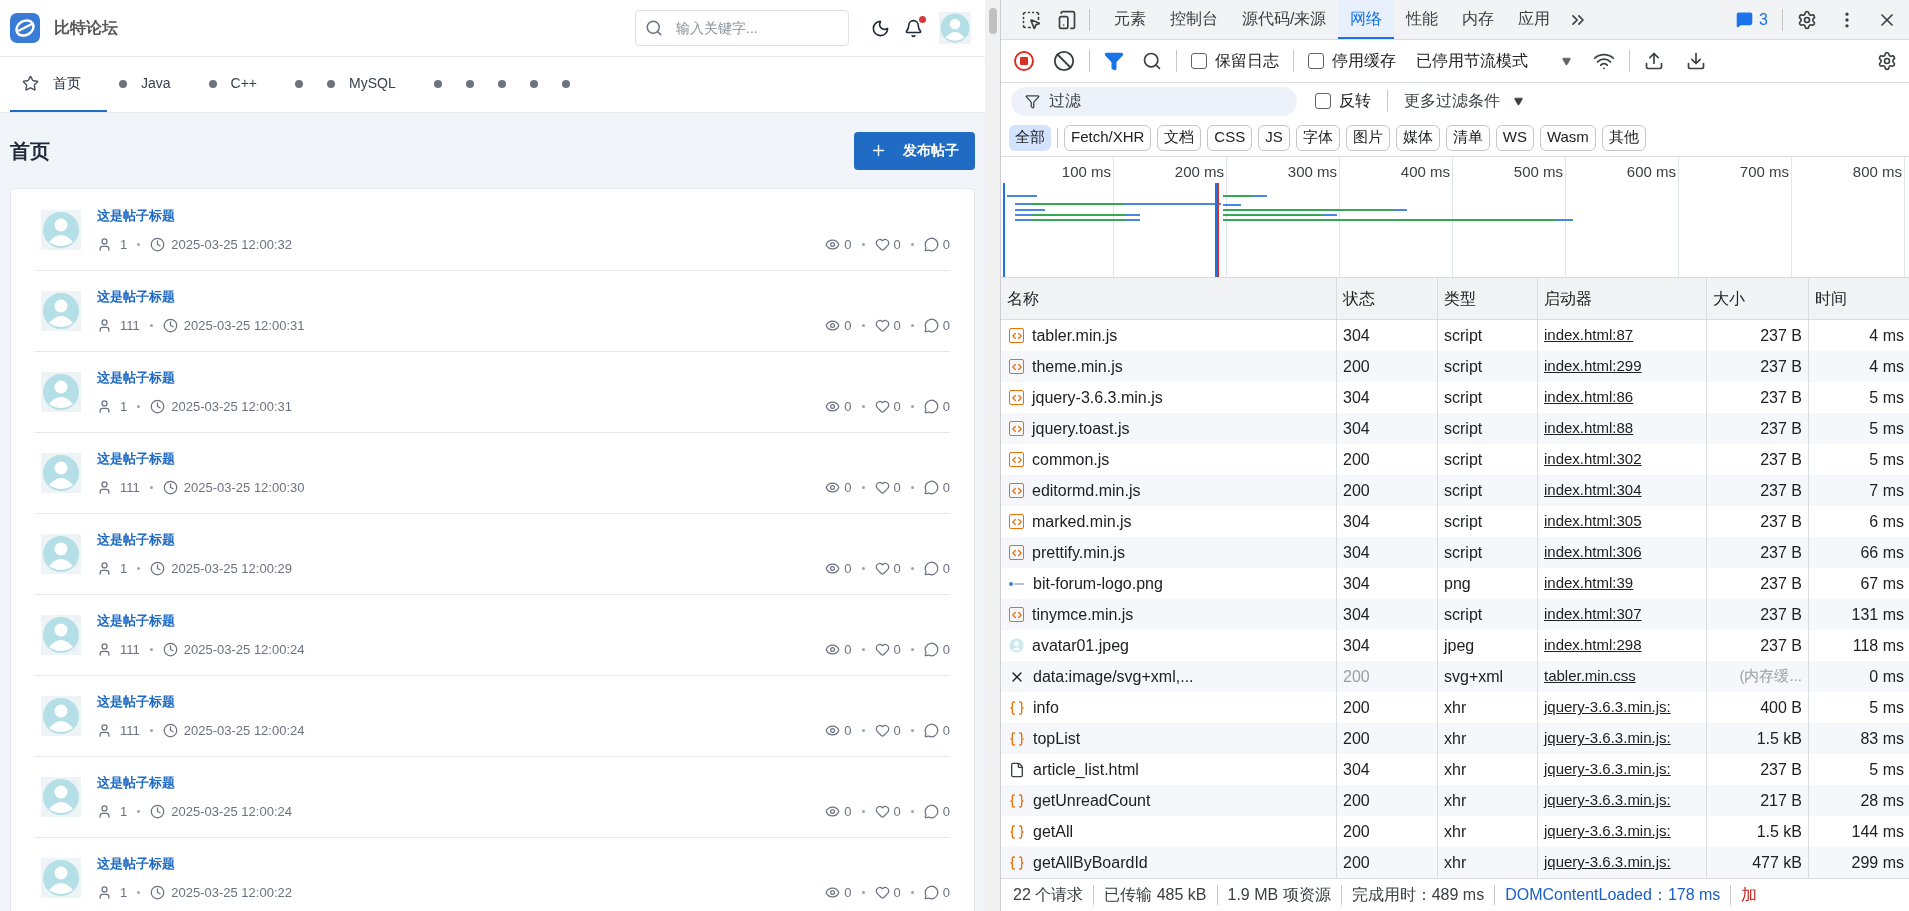  Describe the element at coordinates (1080, 645) in the screenshot. I see `request-name: avatar01.jpeg` at that location.